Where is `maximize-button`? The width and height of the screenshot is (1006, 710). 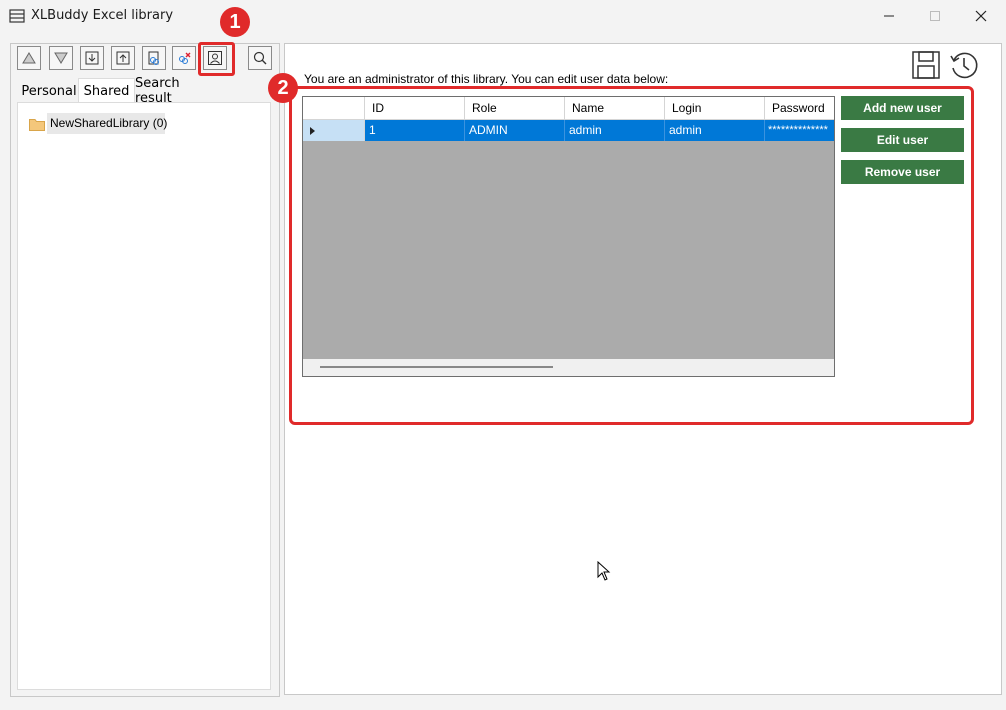 maximize-button is located at coordinates (935, 16).